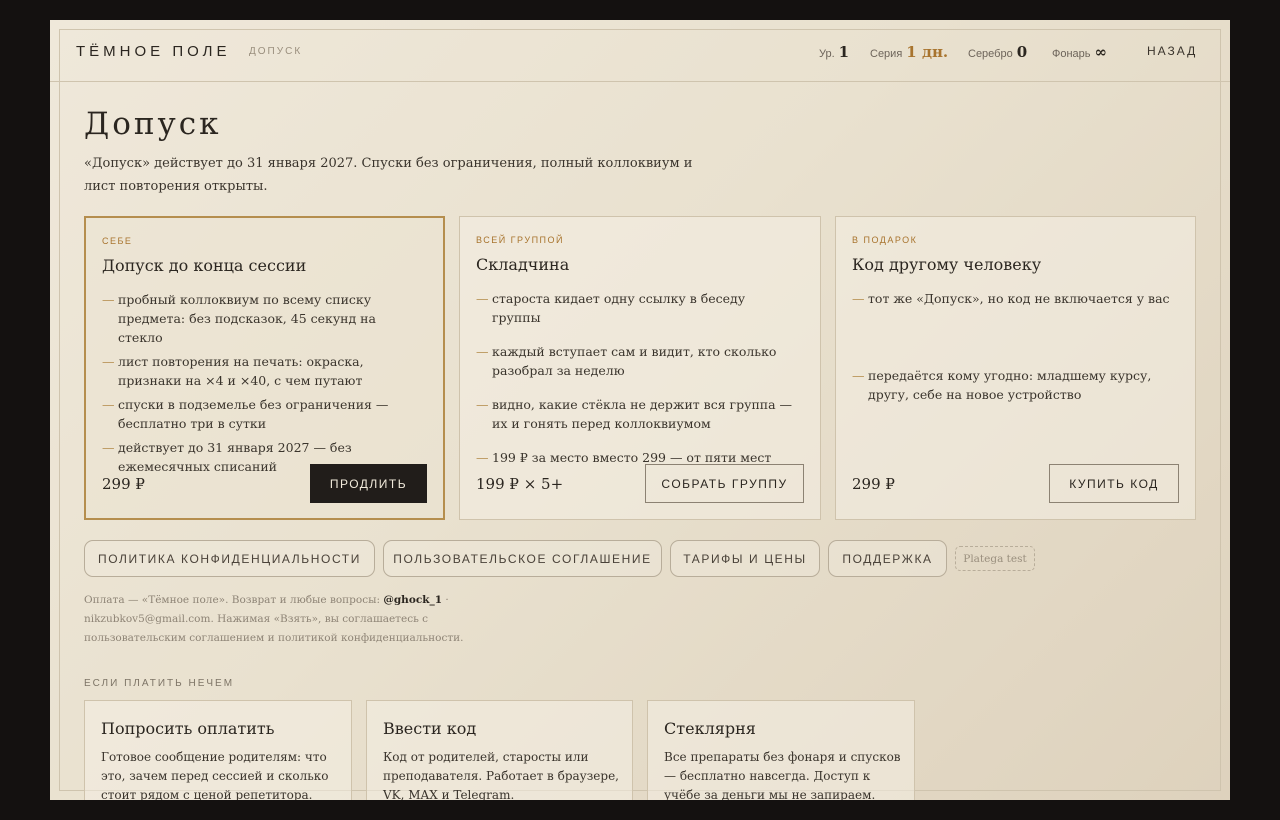 Image resolution: width=1280 pixels, height=820 pixels. Describe the element at coordinates (885, 240) in the screenshot. I see `plan-kicker: В ПОДАРОК` at that location.